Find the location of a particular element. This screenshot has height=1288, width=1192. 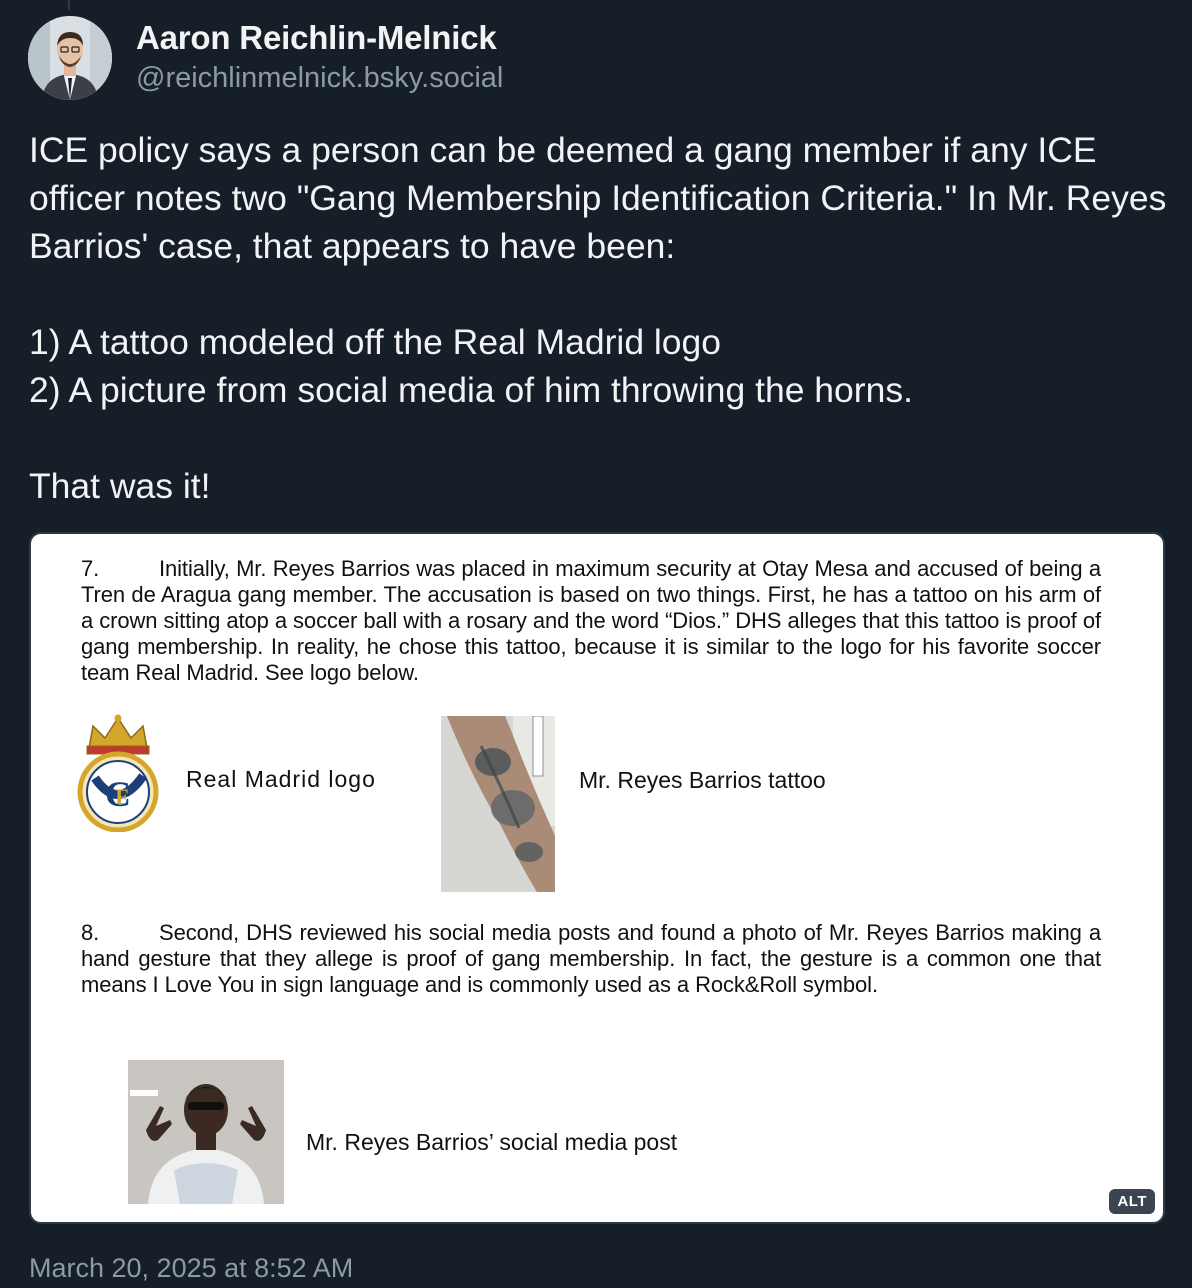

social-media-caption: Mr. Reyes Barrios’ social media post is located at coordinates (492, 1142).